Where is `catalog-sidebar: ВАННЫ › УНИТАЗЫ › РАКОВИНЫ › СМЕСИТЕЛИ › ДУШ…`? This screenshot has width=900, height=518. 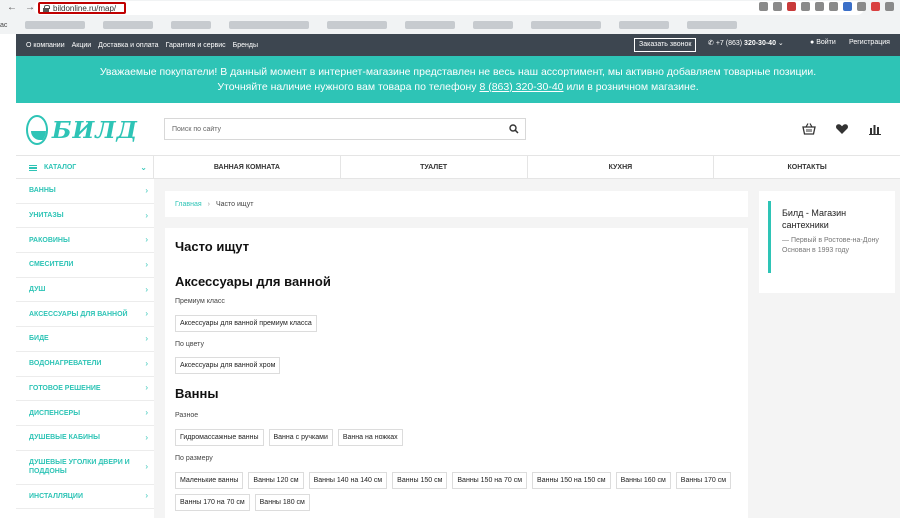 catalog-sidebar: ВАННЫ › УНИТАЗЫ › РАКОВИНЫ › СМЕСИТЕЛИ › ДУШ… is located at coordinates (85, 348).